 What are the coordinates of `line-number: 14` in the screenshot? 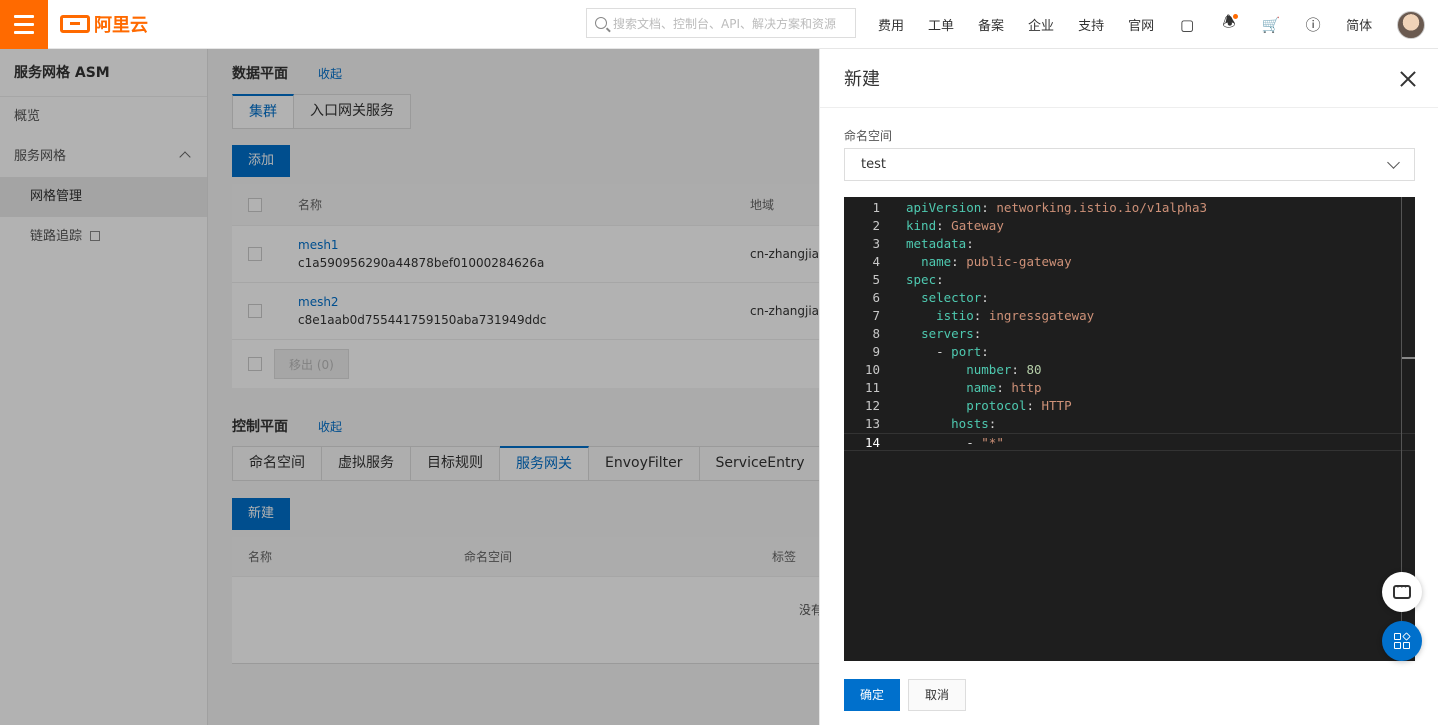 It's located at (872, 442).